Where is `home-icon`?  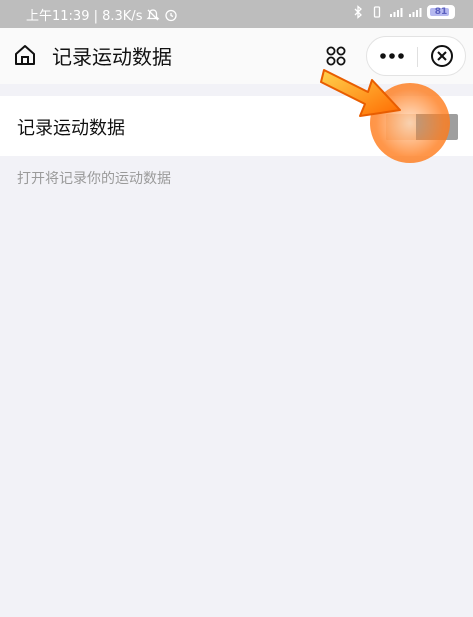 home-icon is located at coordinates (25, 55).